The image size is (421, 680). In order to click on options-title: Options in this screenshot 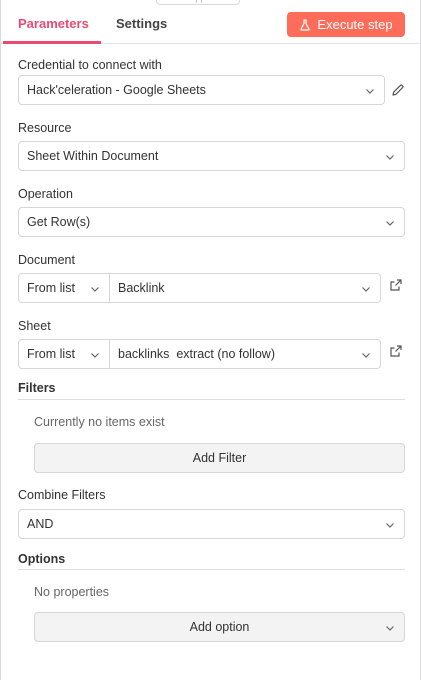, I will do `click(42, 559)`.